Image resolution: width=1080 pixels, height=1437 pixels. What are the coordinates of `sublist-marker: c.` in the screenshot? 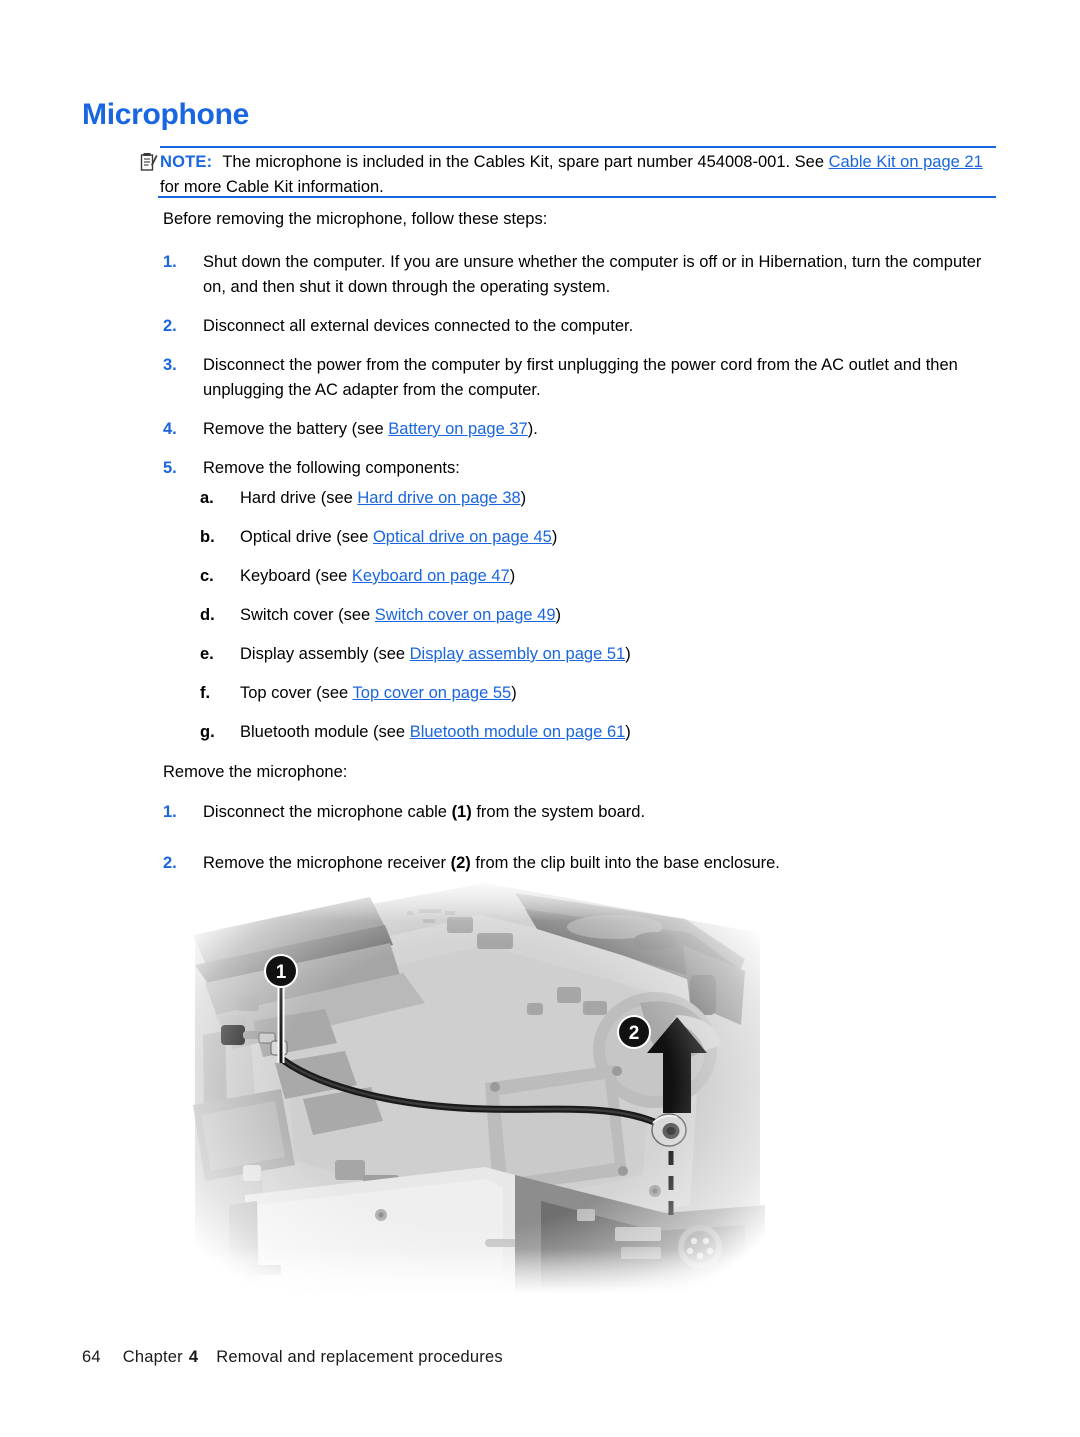 It's located at (207, 576).